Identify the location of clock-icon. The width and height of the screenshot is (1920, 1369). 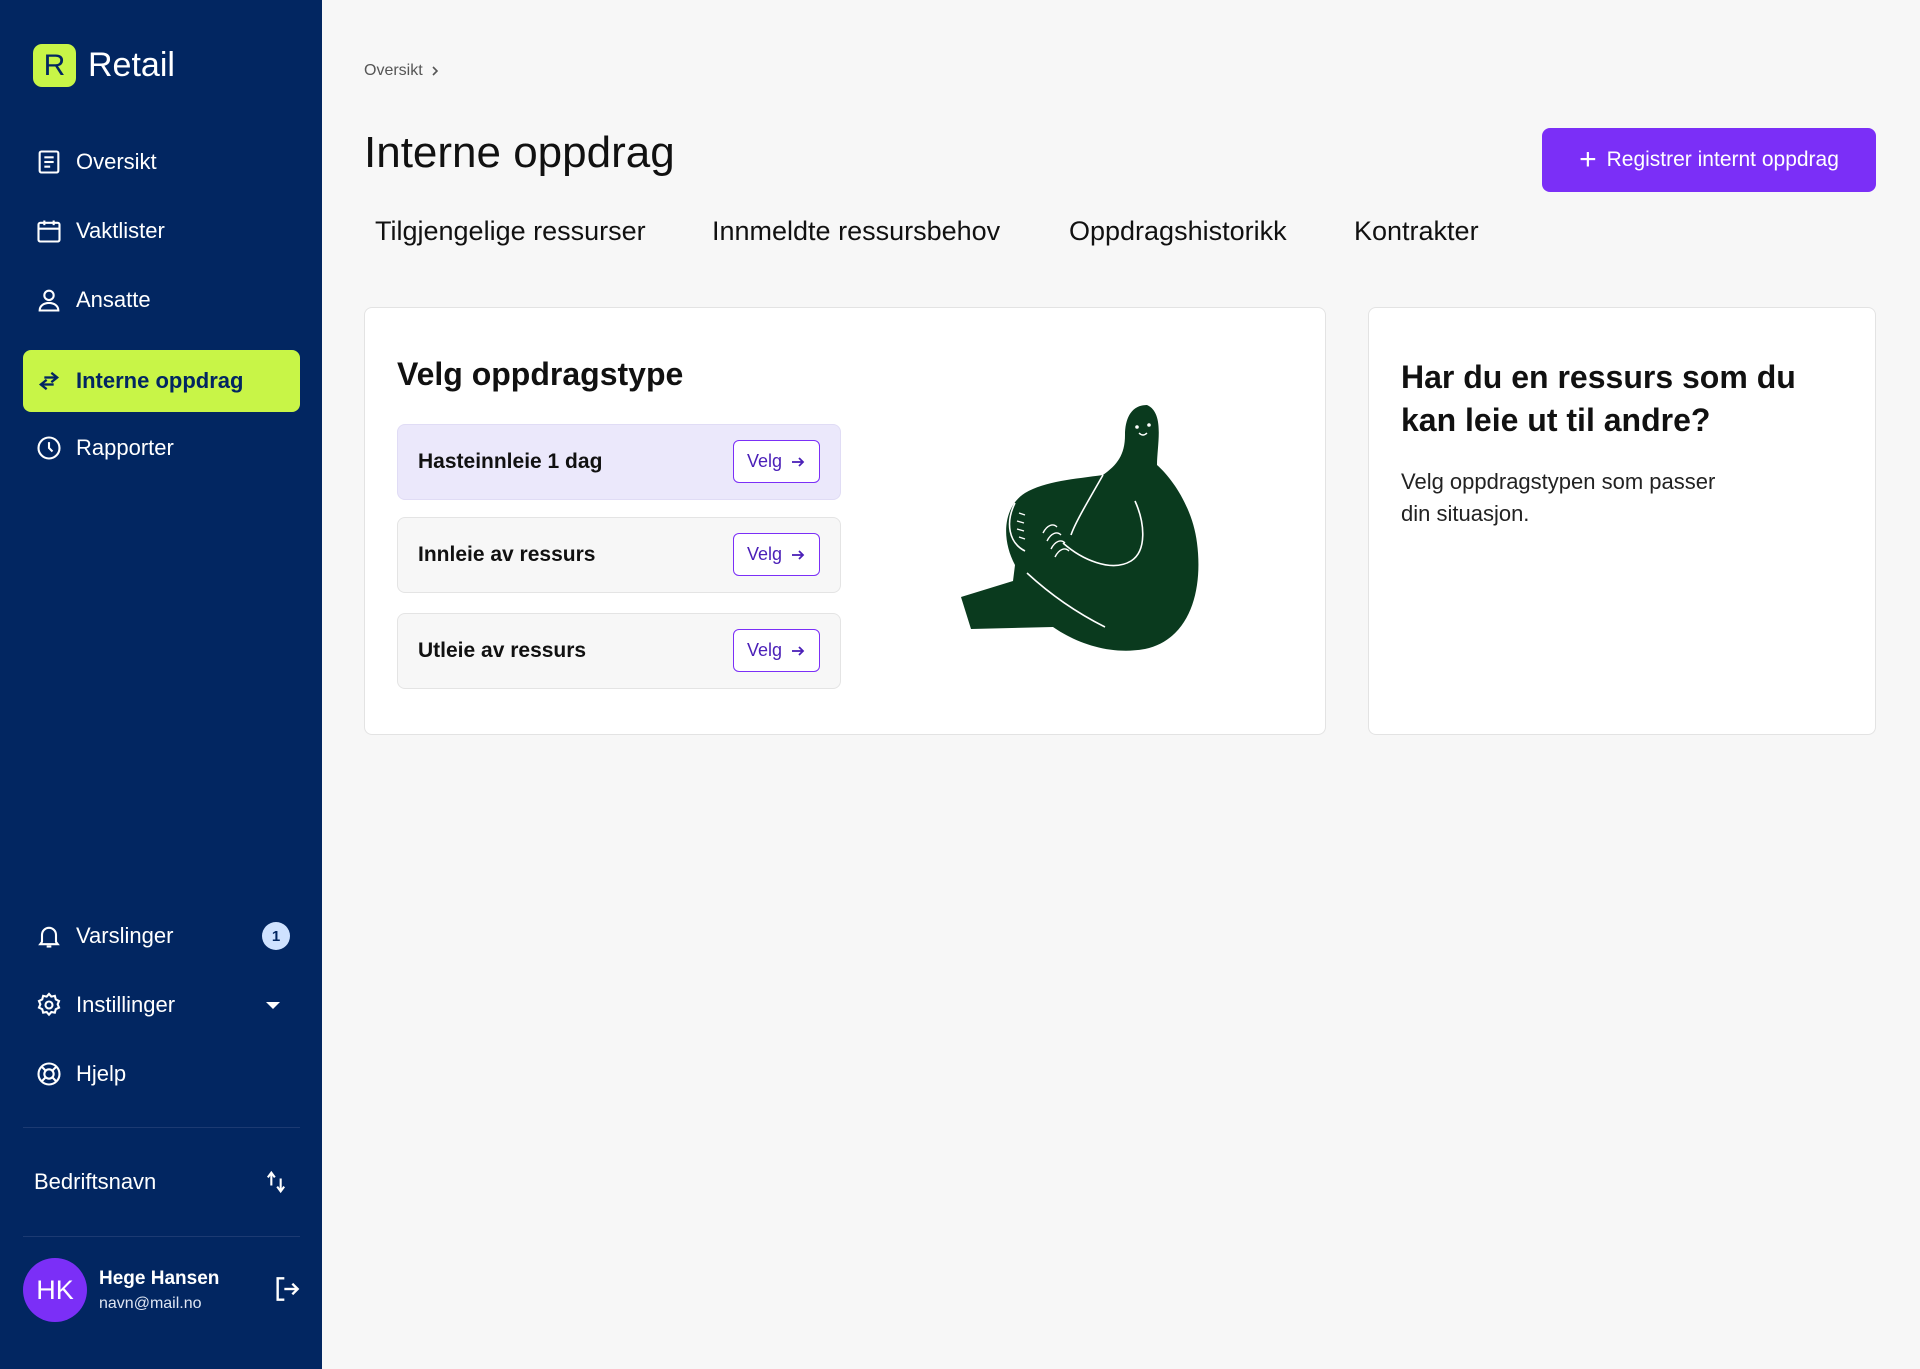
(49, 448).